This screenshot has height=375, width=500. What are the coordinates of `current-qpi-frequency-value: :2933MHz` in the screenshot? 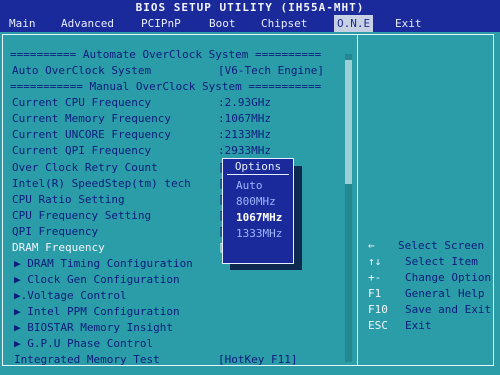 It's located at (244, 150).